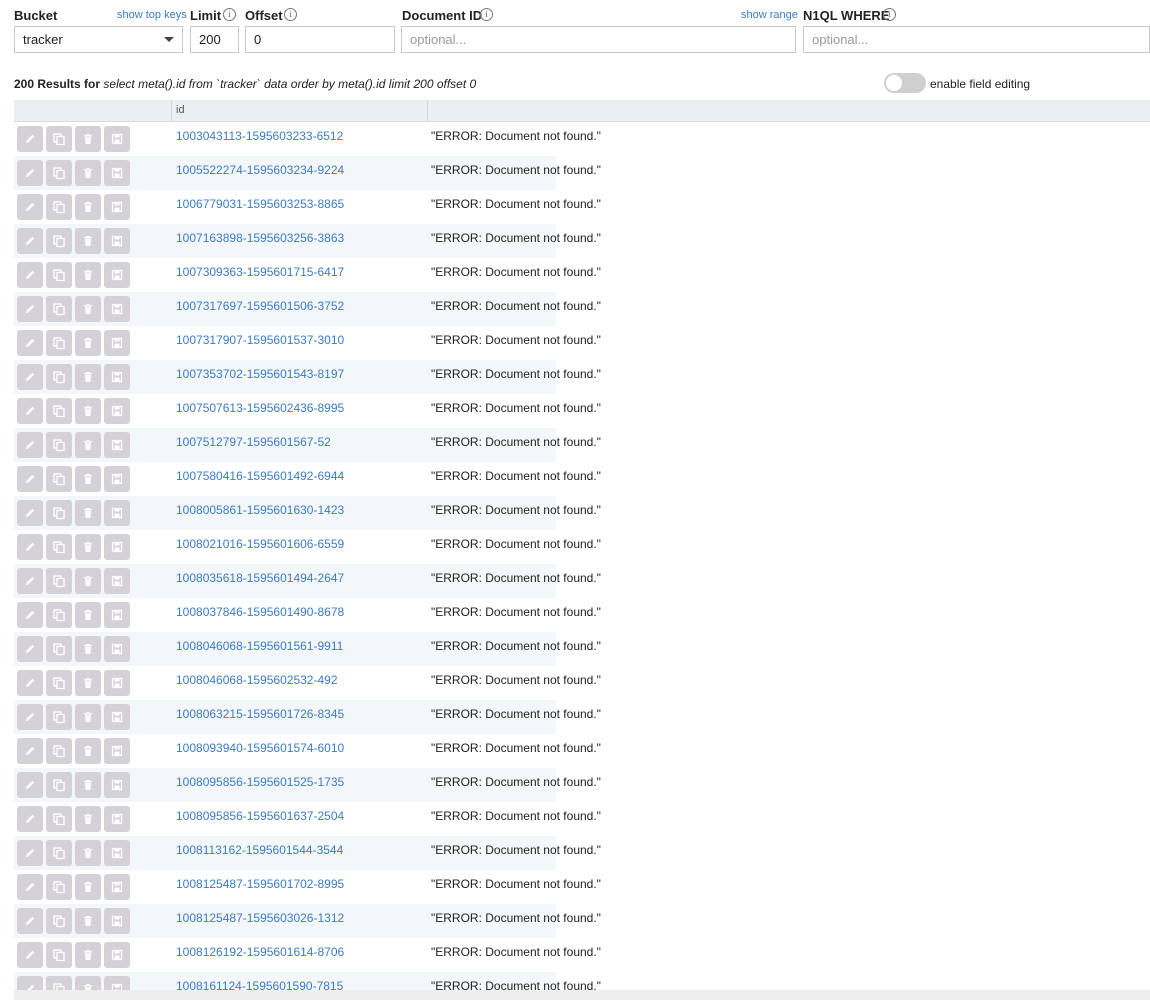  Describe the element at coordinates (260, 782) in the screenshot. I see `document-id-link: 1008095856-1595601525-1735` at that location.